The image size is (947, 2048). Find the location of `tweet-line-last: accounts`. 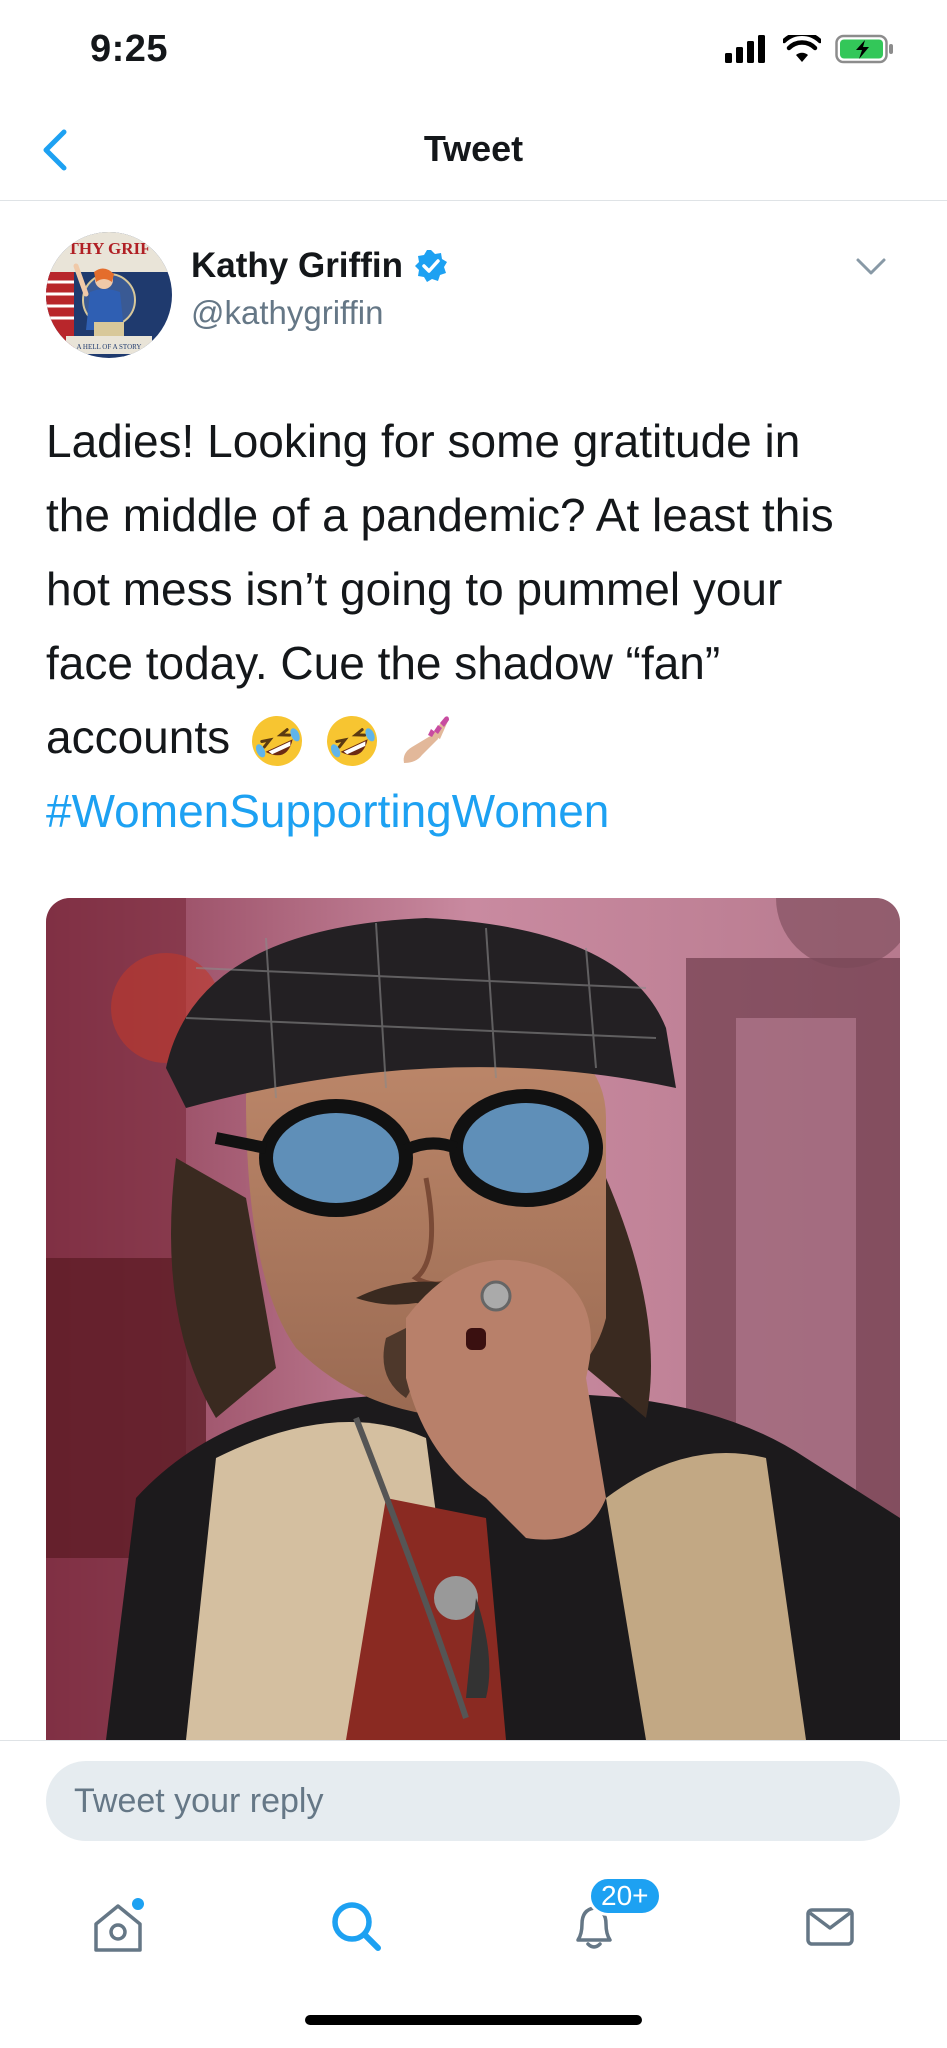

tweet-line-last: accounts is located at coordinates (481, 737).